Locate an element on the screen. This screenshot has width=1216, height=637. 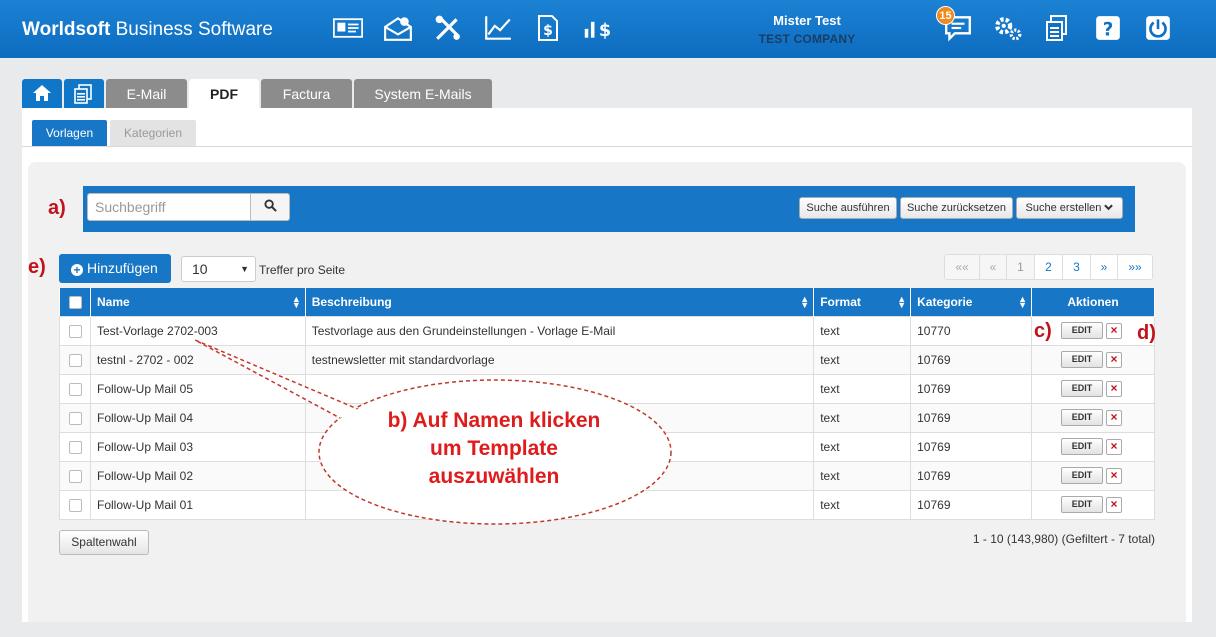
help-icon: ? is located at coordinates (1108, 28).